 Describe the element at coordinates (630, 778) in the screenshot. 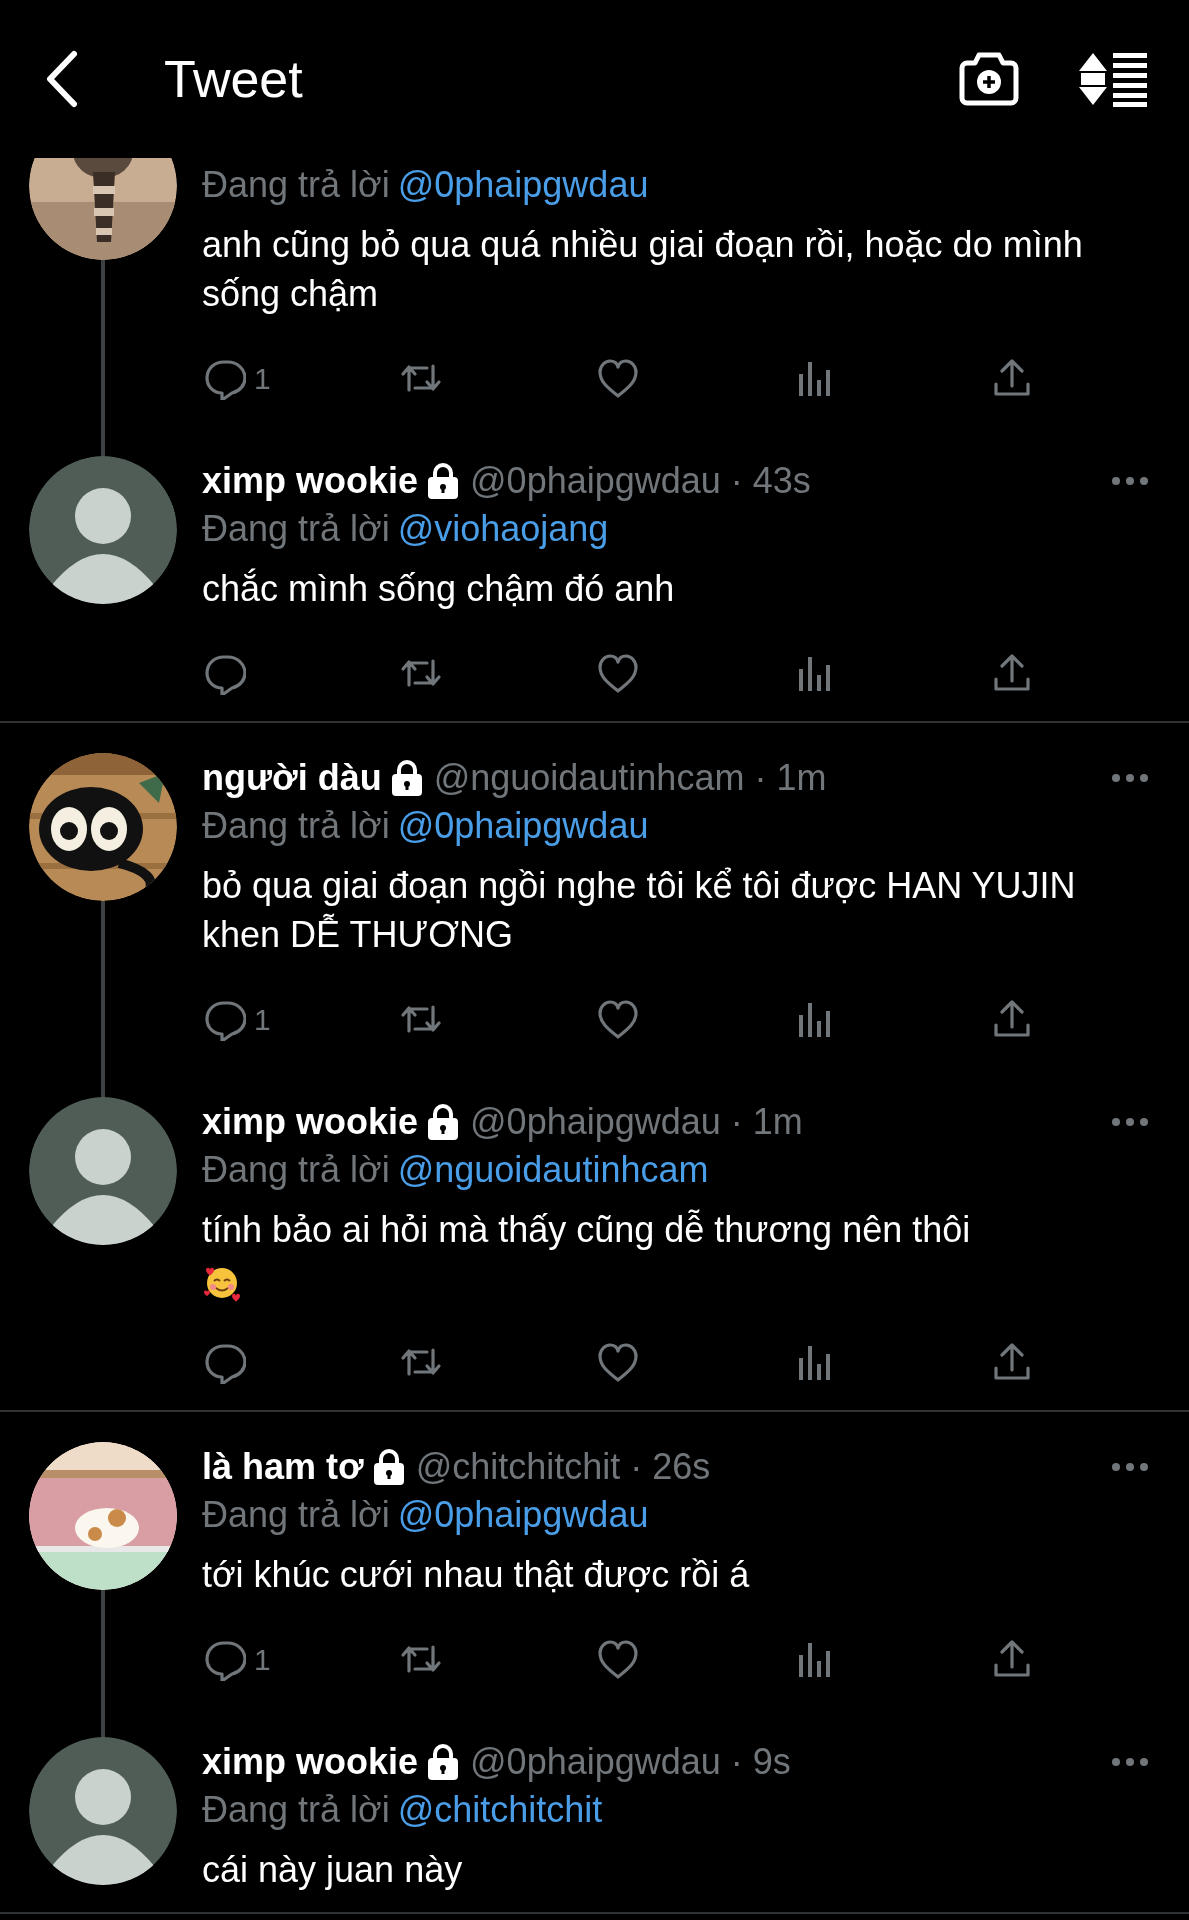

I see `handle-time: @nguoidautinhcam · 1m` at that location.